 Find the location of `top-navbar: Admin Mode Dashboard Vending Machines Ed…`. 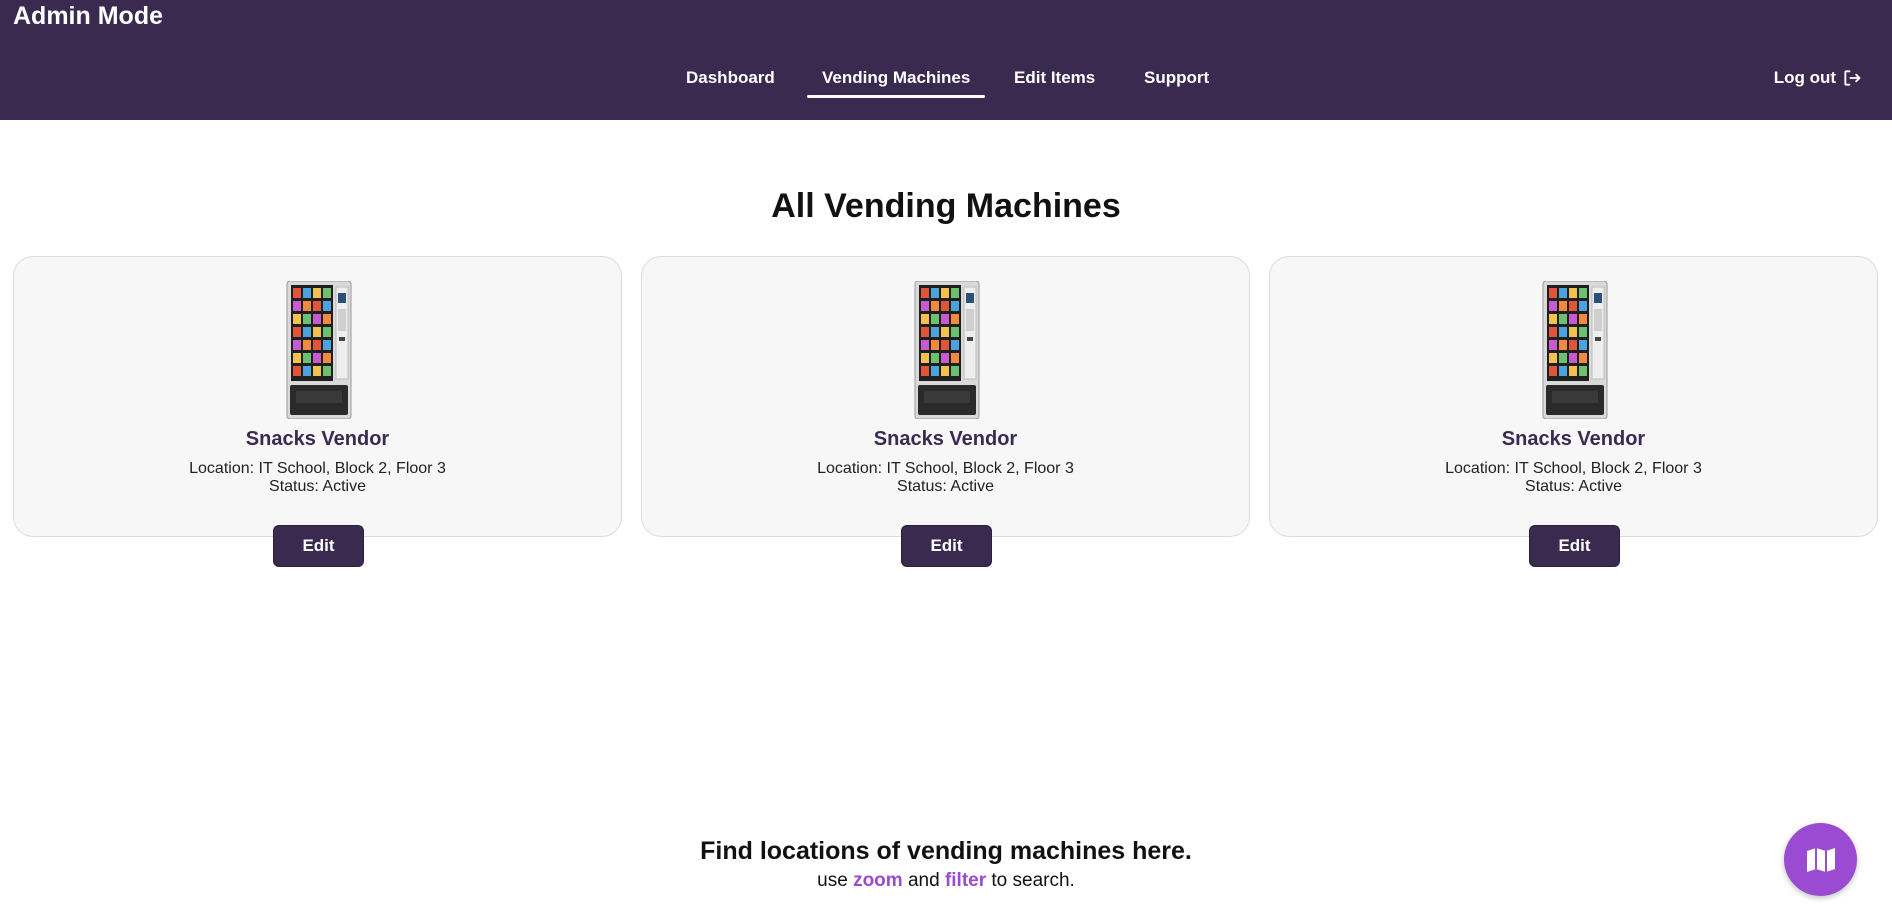

top-navbar: Admin Mode Dashboard Vending Machines Ed… is located at coordinates (946, 60).